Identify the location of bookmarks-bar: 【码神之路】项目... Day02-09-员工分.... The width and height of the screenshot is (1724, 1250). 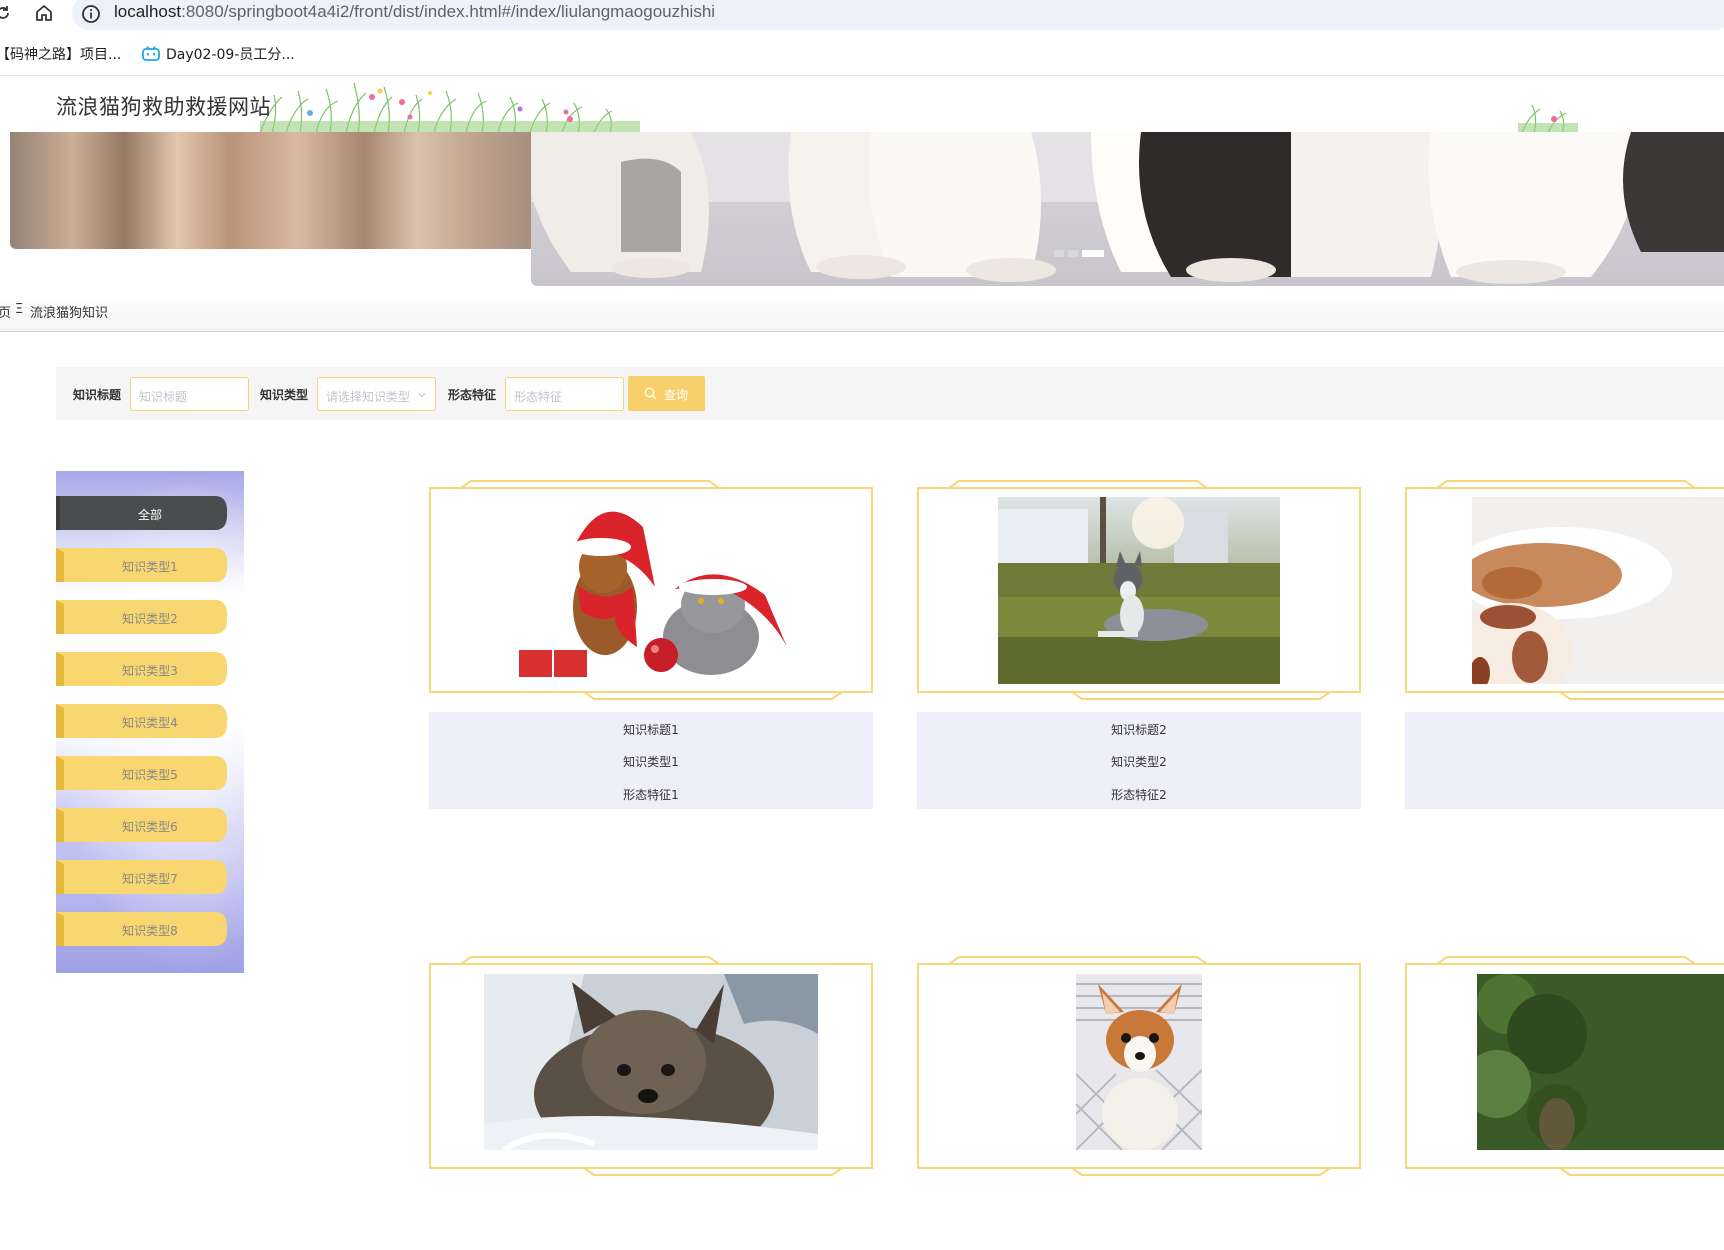
(862, 53).